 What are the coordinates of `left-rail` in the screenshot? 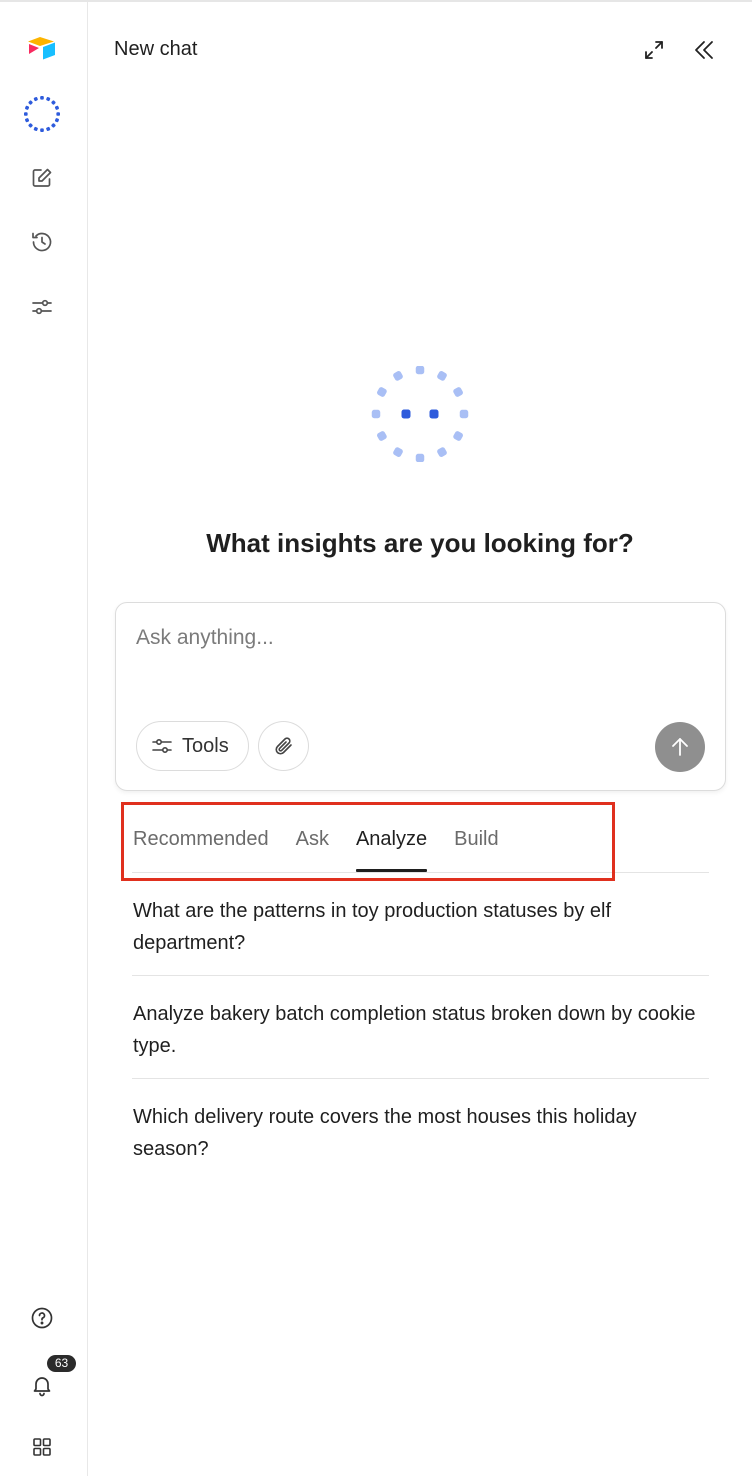 It's located at (44, 739).